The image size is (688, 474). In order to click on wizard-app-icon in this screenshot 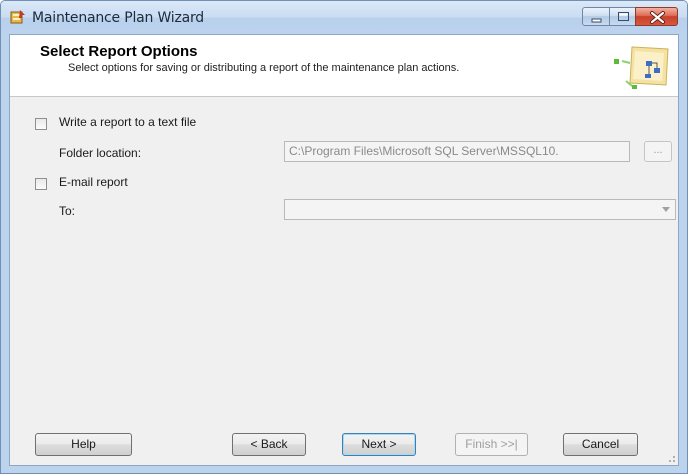, I will do `click(17, 17)`.